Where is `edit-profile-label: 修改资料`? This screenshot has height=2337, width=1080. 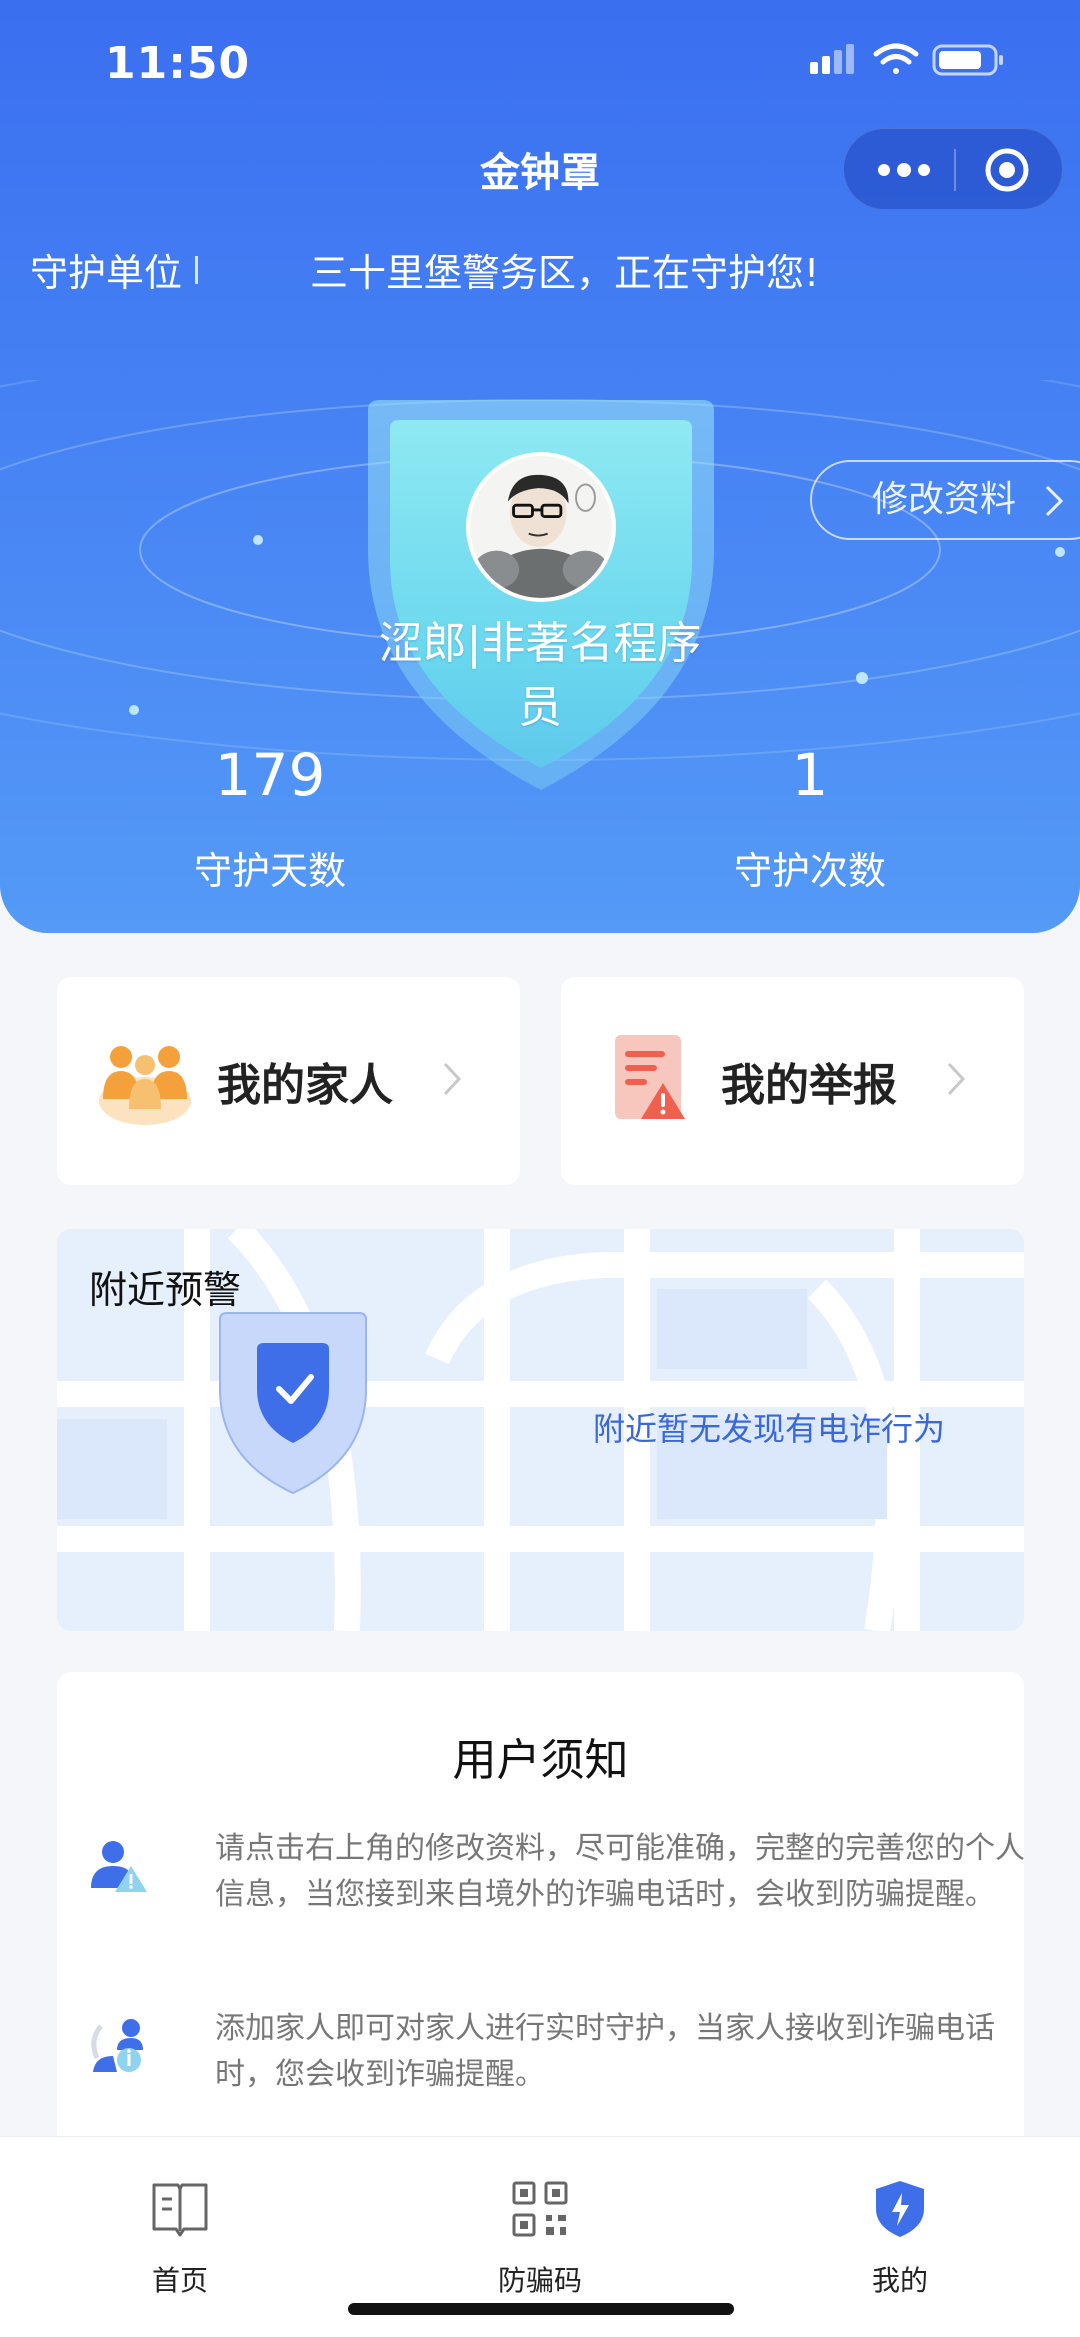 edit-profile-label: 修改资料 is located at coordinates (944, 499).